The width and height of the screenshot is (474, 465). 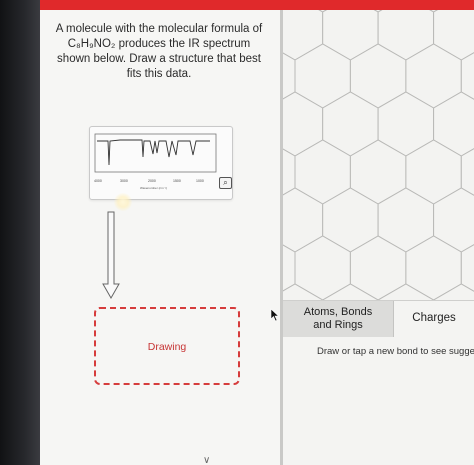 What do you see at coordinates (225, 183) in the screenshot?
I see `magnifier-icon: ⌕` at bounding box center [225, 183].